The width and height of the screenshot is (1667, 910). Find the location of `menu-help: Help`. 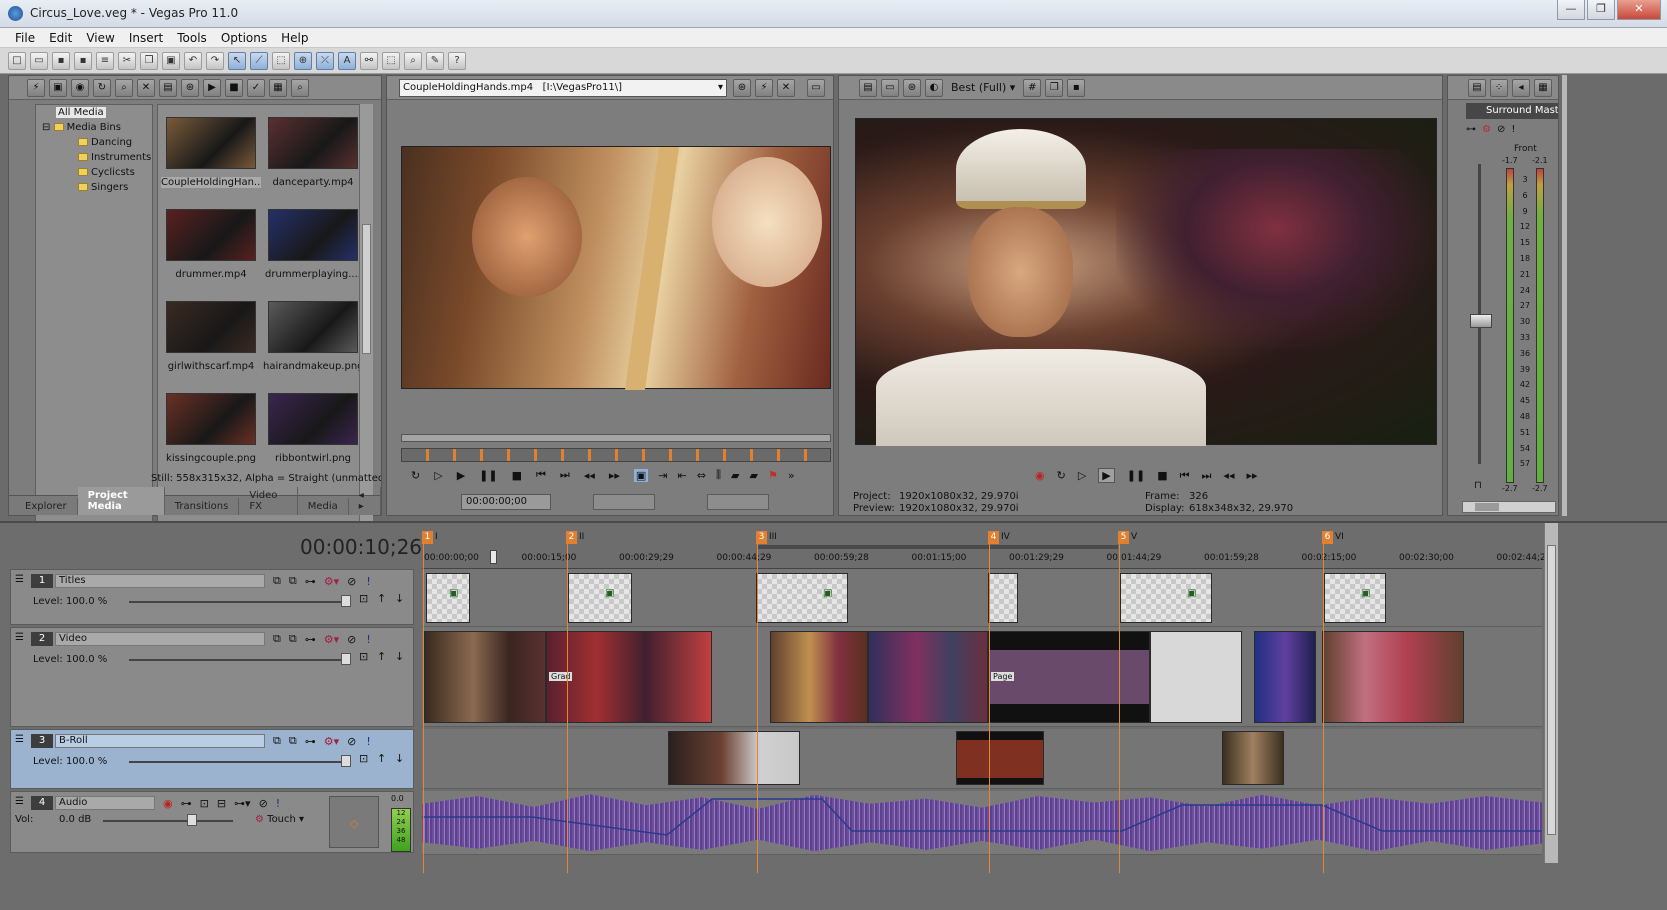

menu-help: Help is located at coordinates (294, 37).